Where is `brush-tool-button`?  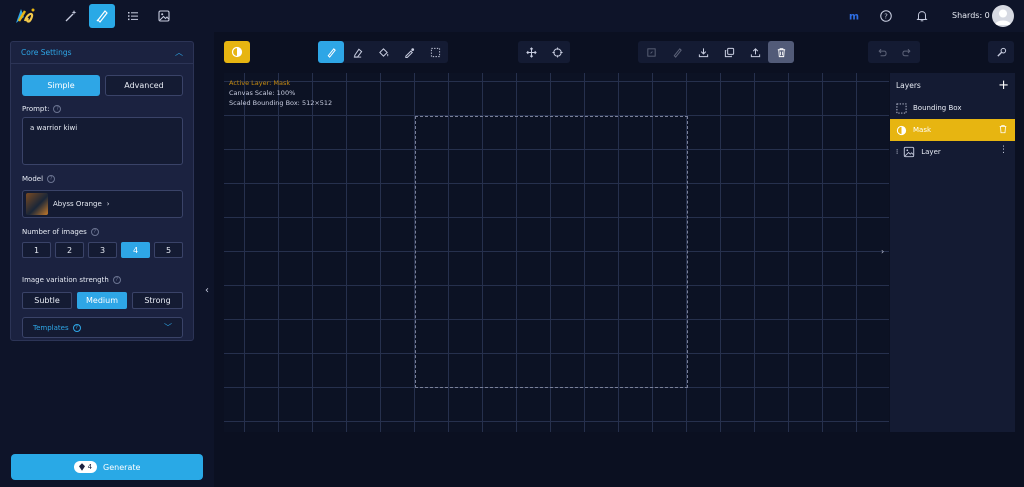 brush-tool-button is located at coordinates (331, 52).